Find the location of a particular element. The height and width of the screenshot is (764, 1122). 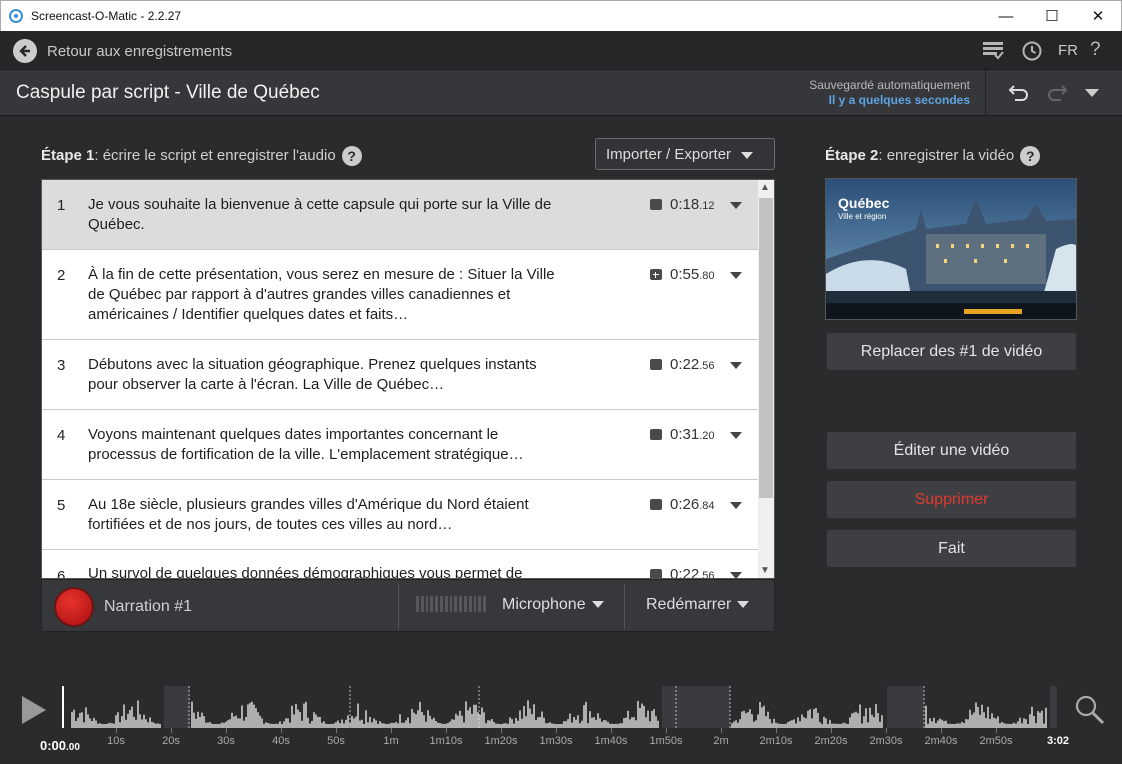

done-button: Fait is located at coordinates (951, 548).